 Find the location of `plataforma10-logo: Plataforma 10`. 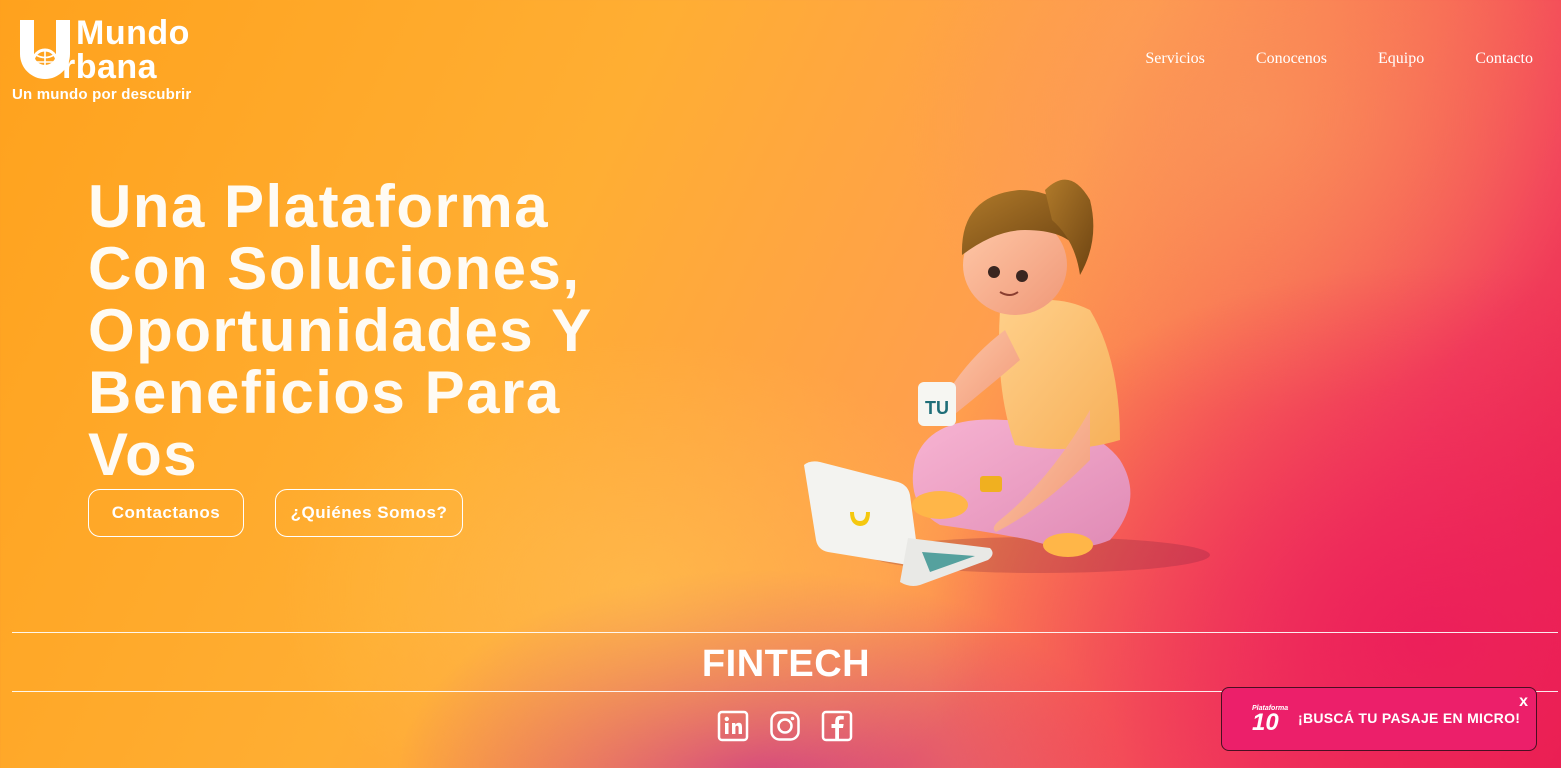

plataforma10-logo: Plataforma 10 is located at coordinates (1273, 721).